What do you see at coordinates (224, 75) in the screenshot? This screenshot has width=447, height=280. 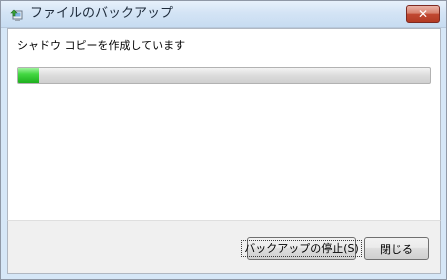 I see `progress-bar` at bounding box center [224, 75].